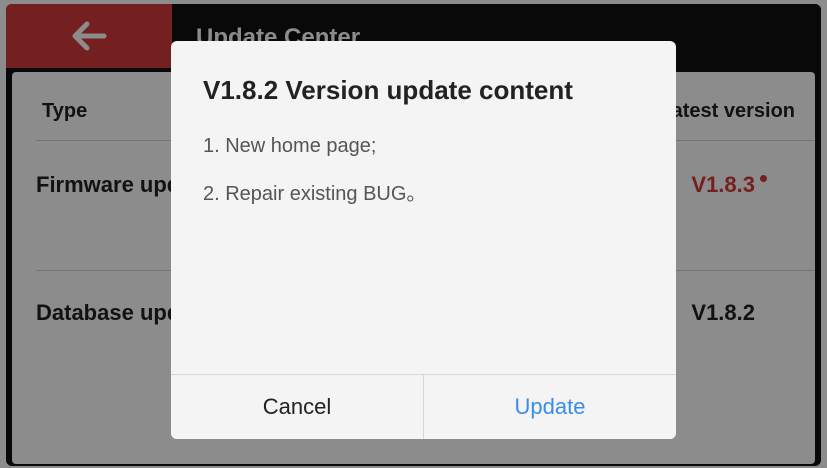 Image resolution: width=827 pixels, height=468 pixels. What do you see at coordinates (297, 407) in the screenshot?
I see `cancel-button: Cancel` at bounding box center [297, 407].